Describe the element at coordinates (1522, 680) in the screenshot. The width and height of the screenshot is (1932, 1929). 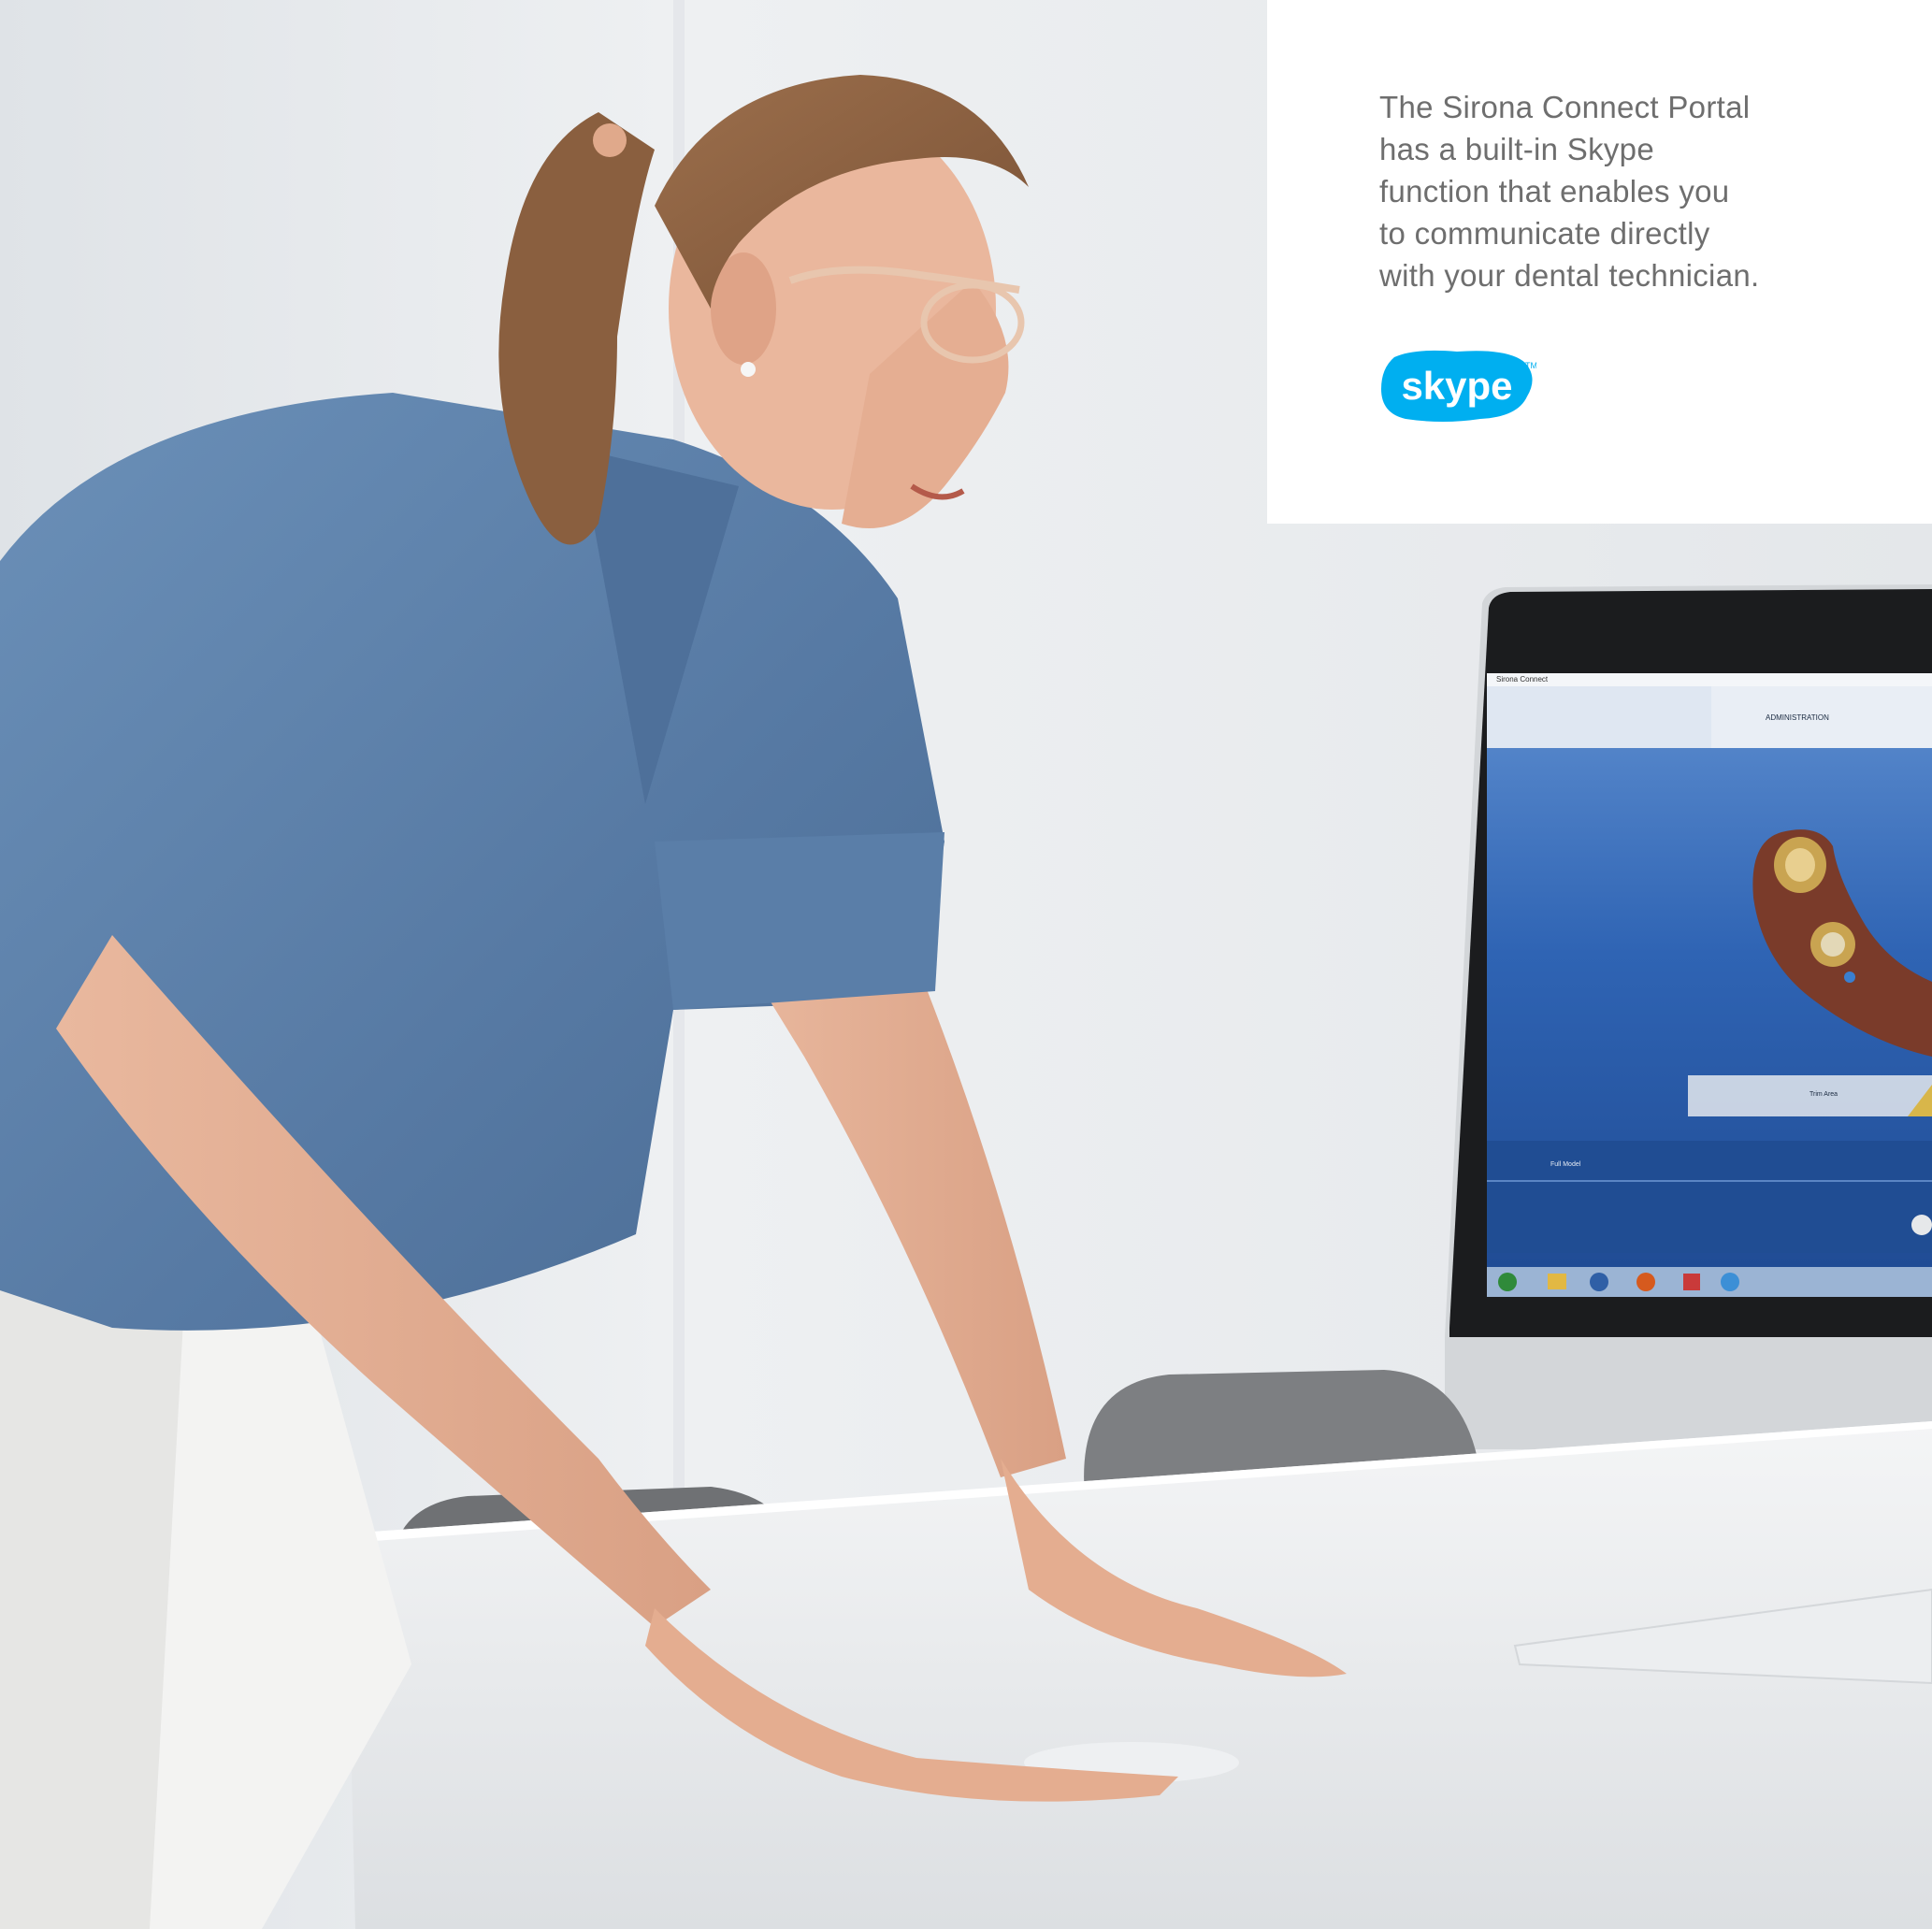
I see `window-title: Sirona Connect` at that location.